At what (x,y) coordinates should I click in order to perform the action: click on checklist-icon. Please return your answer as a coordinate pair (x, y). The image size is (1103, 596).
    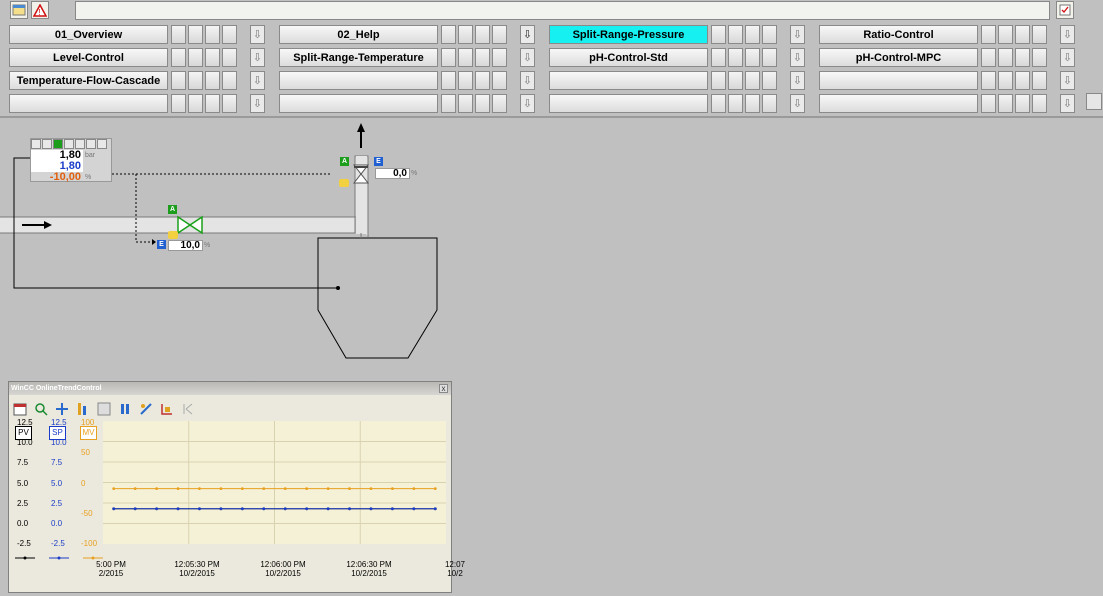
    Looking at the image, I should click on (1065, 10).